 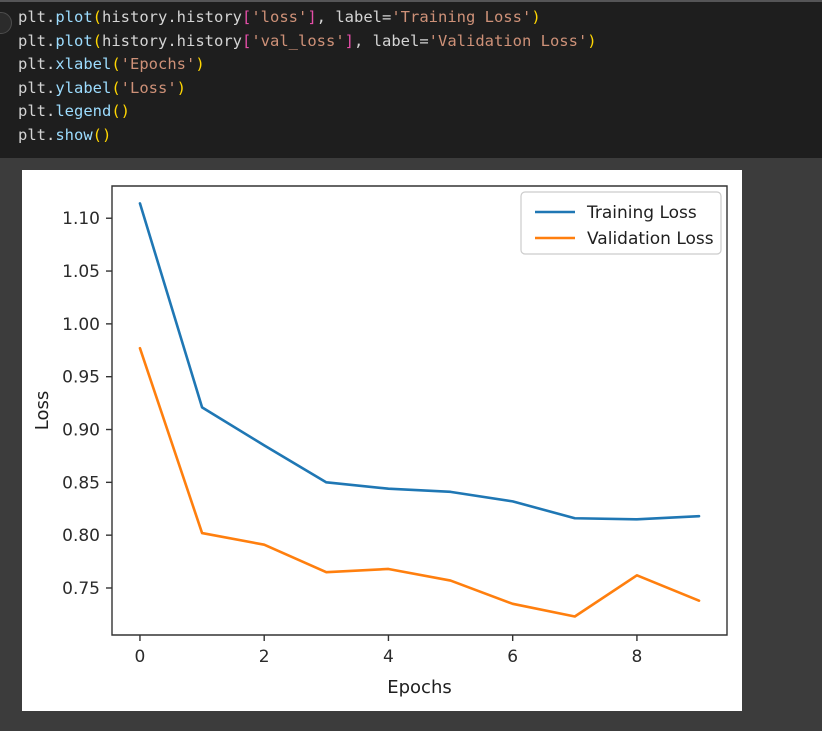 What do you see at coordinates (508, 40) in the screenshot?
I see `code-token: 'Validation Loss'` at bounding box center [508, 40].